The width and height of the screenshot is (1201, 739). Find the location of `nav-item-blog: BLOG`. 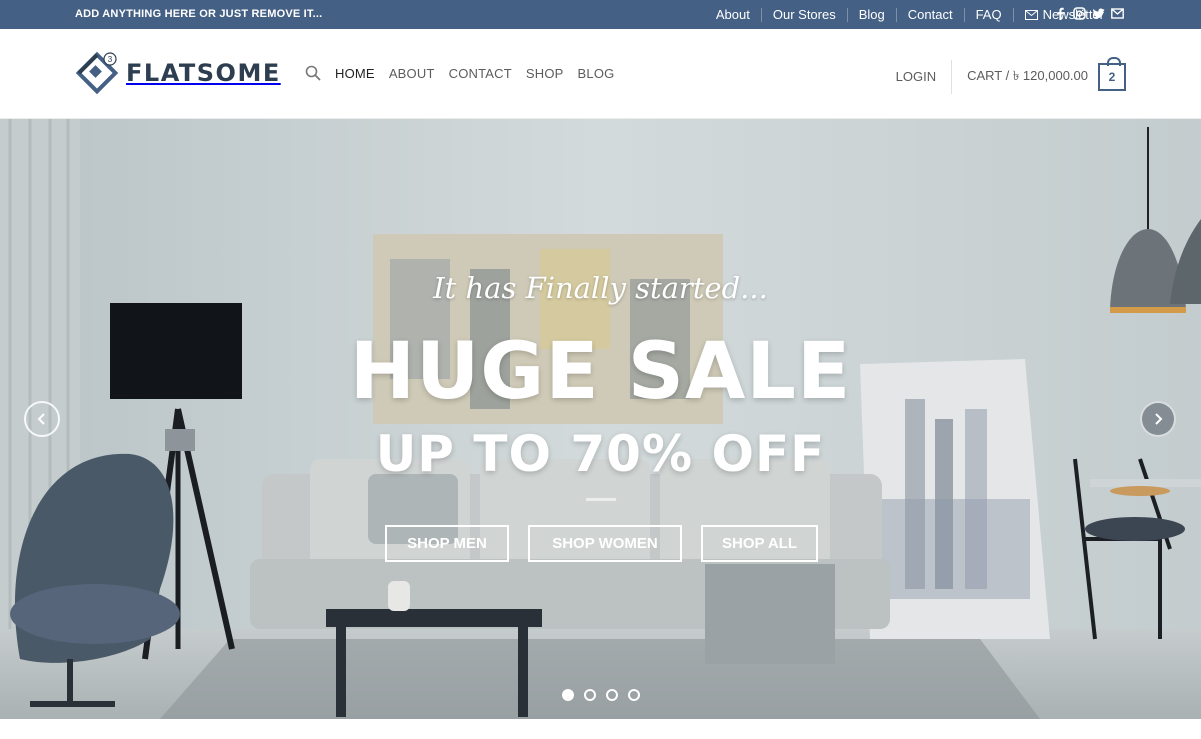

nav-item-blog: BLOG is located at coordinates (596, 73).